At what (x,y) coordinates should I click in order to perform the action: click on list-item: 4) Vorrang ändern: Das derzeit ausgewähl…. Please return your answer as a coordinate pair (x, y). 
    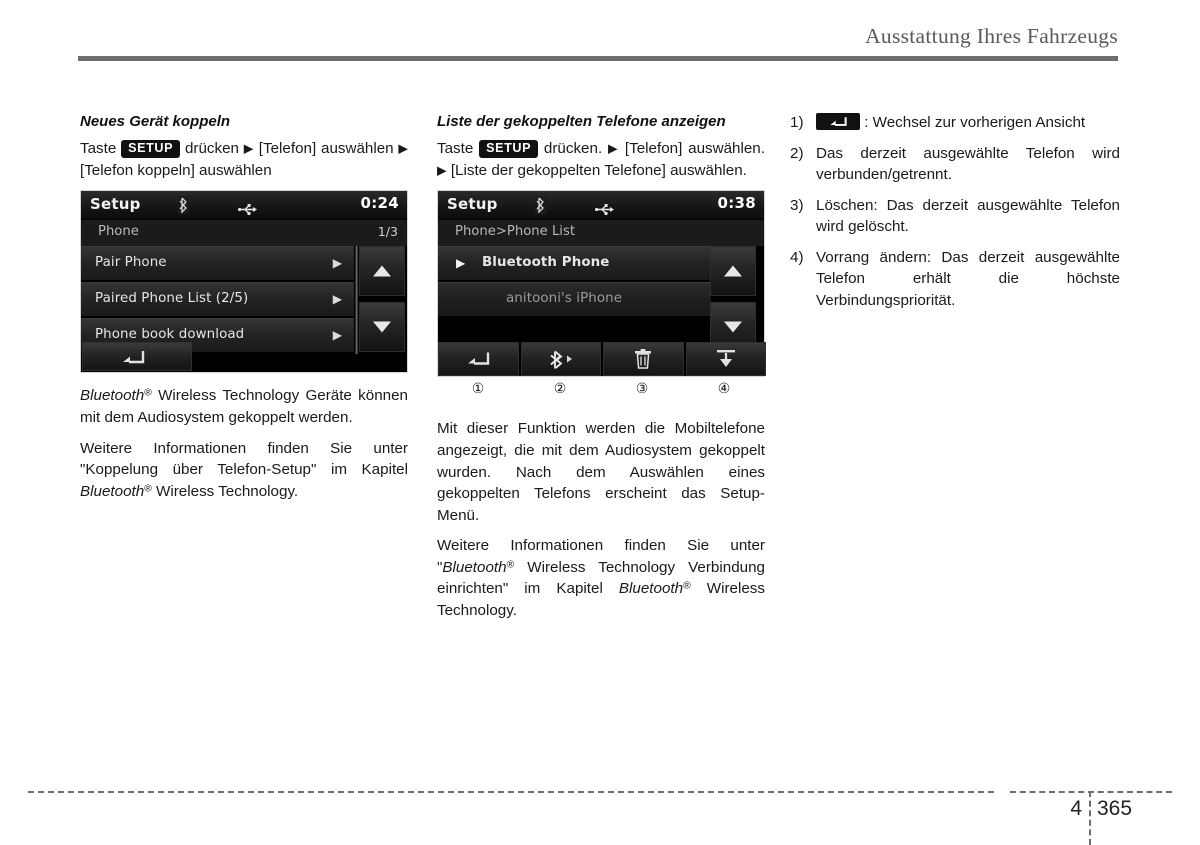
    Looking at the image, I should click on (955, 279).